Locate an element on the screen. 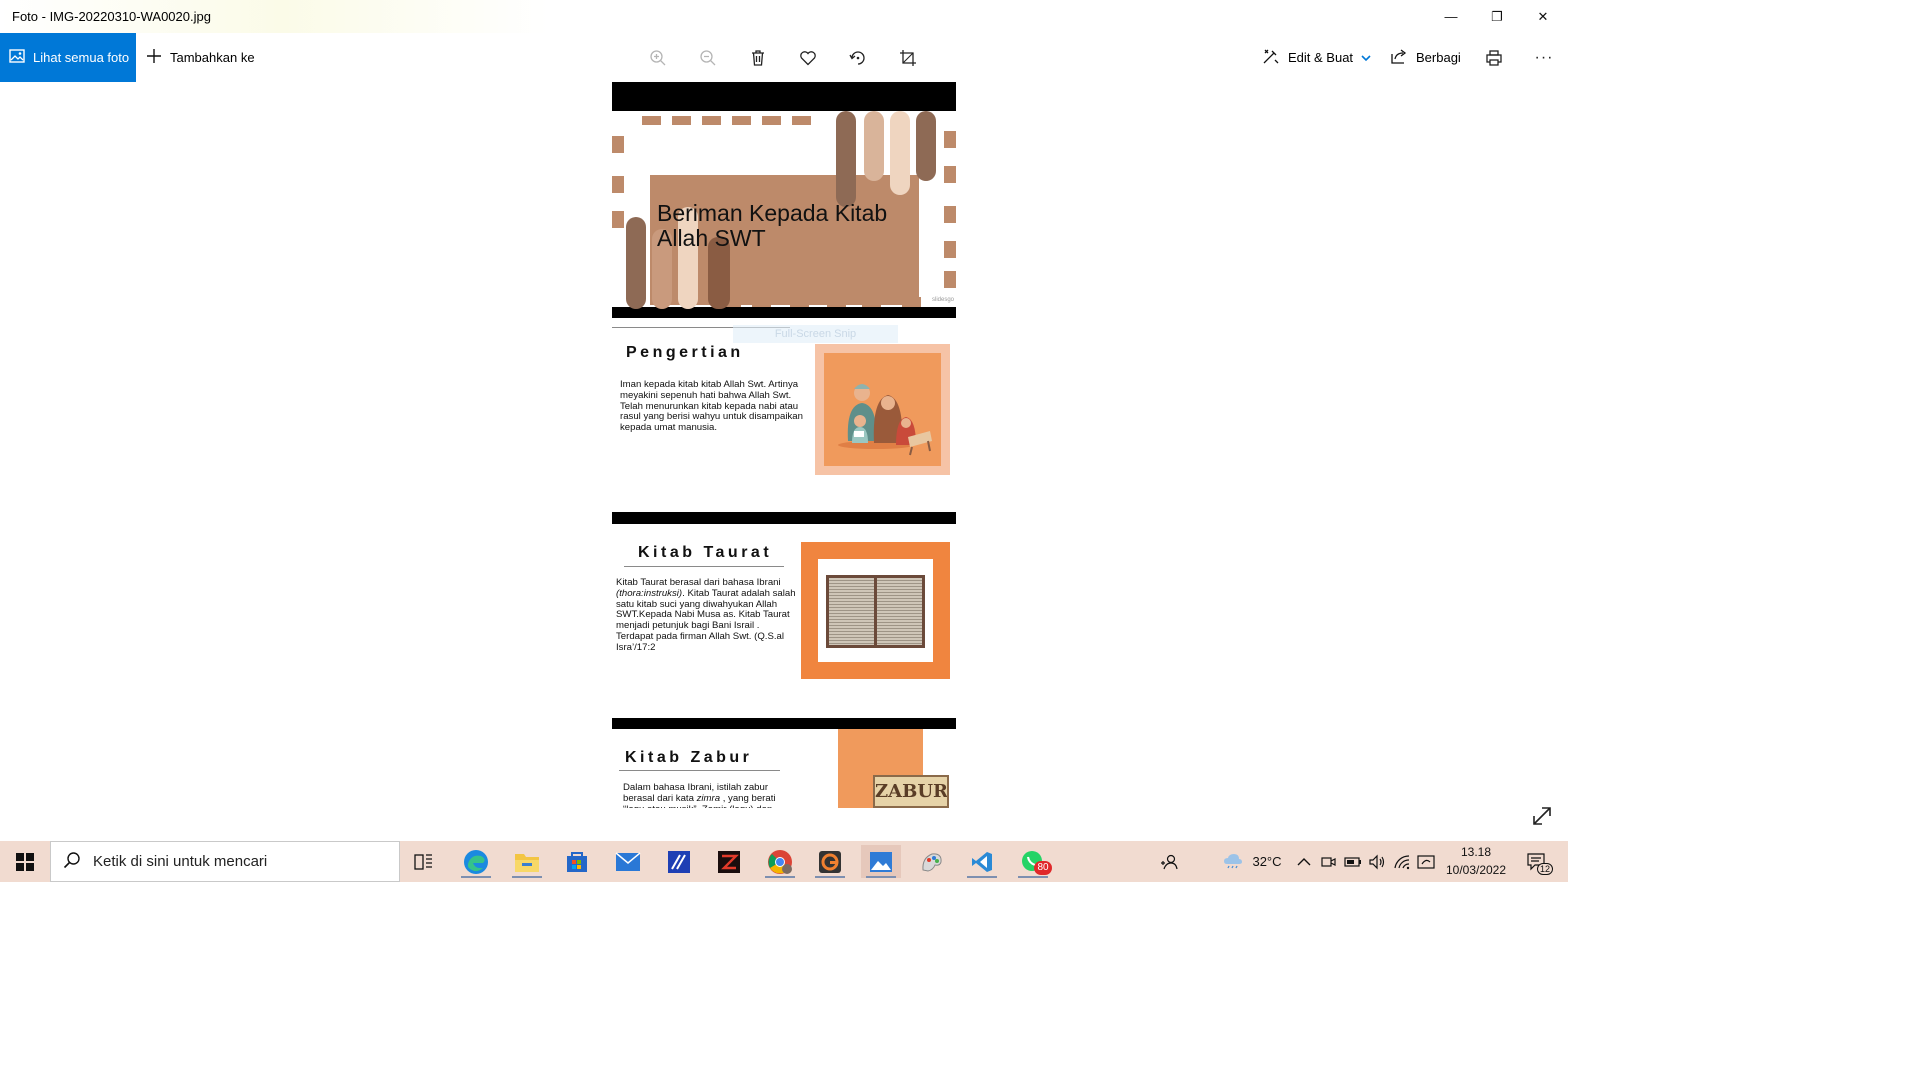  share-button: Berbagi is located at coordinates (1425, 57).